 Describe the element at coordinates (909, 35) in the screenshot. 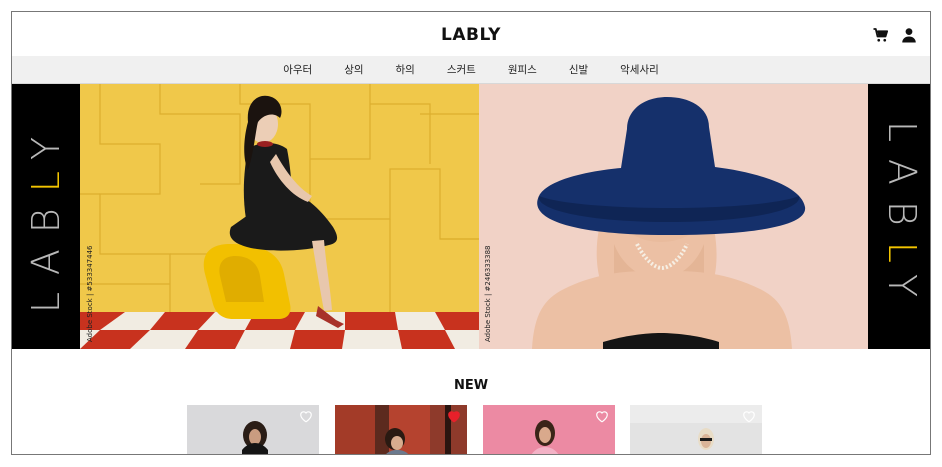

I see `user-icon` at that location.